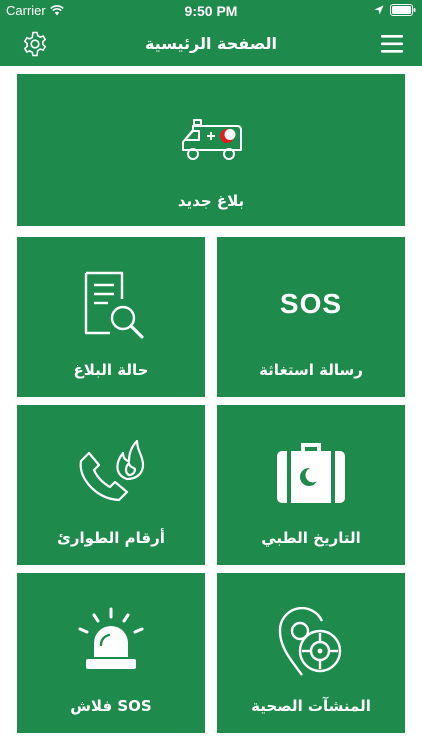 The image size is (422, 750). I want to click on phone-fire-icon, so click(112, 470).